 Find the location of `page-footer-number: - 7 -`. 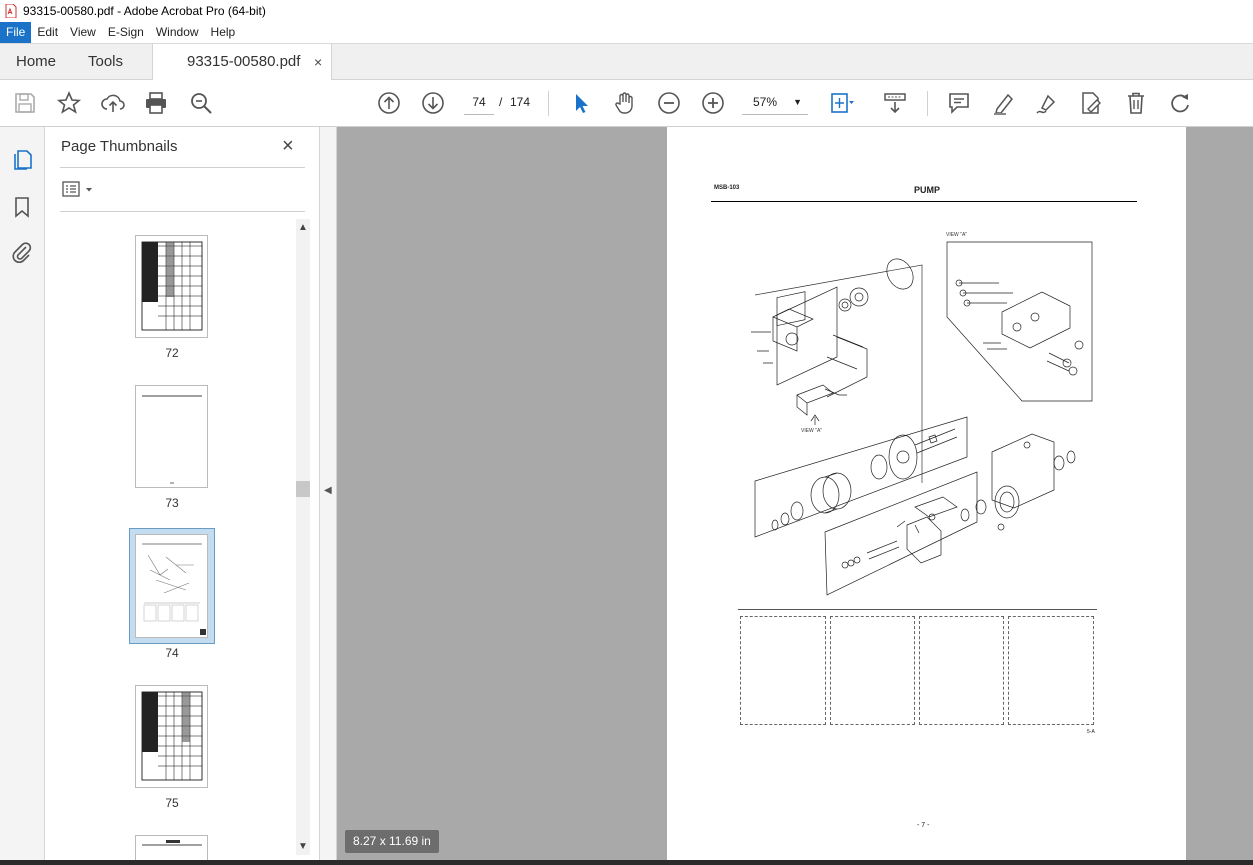

page-footer-number: - 7 - is located at coordinates (923, 825).